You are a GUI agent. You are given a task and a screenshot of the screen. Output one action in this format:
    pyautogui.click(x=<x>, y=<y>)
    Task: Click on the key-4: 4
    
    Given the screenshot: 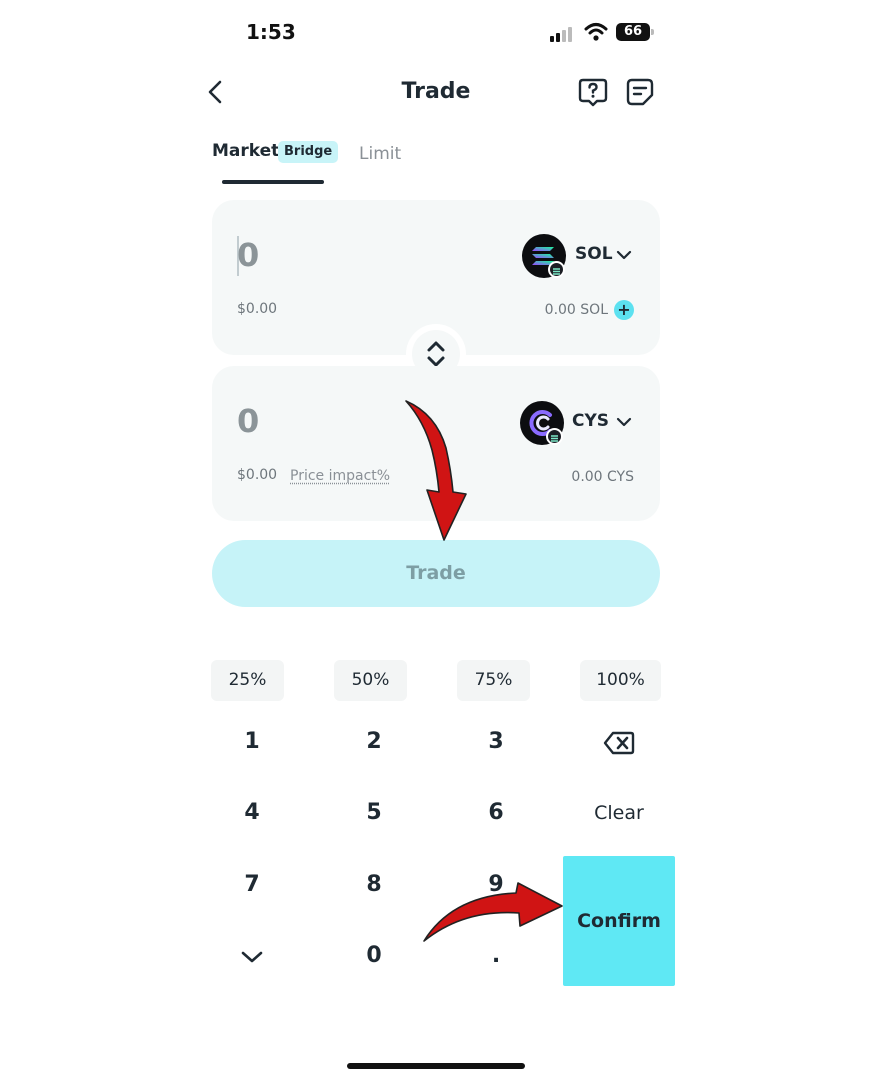 What is the action you would take?
    pyautogui.click(x=252, y=812)
    